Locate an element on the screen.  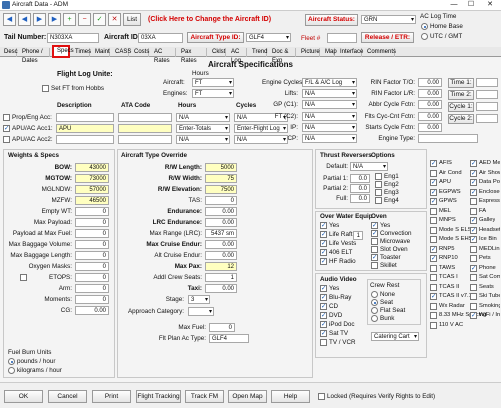
kph-radio is located at coordinates (11, 370).